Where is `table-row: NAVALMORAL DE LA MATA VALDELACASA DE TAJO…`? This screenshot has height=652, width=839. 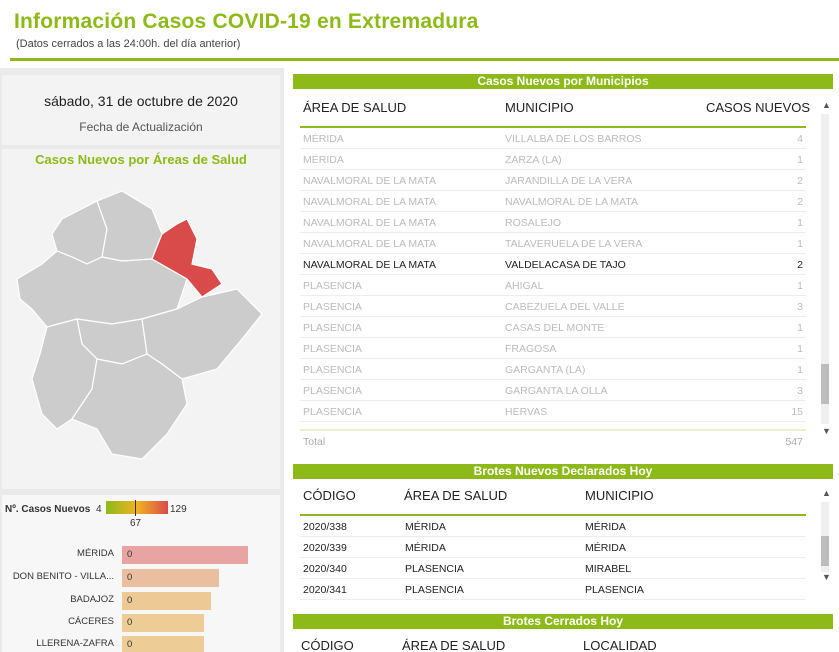
table-row: NAVALMORAL DE LA MATA VALDELACASA DE TAJO… is located at coordinates (553, 264).